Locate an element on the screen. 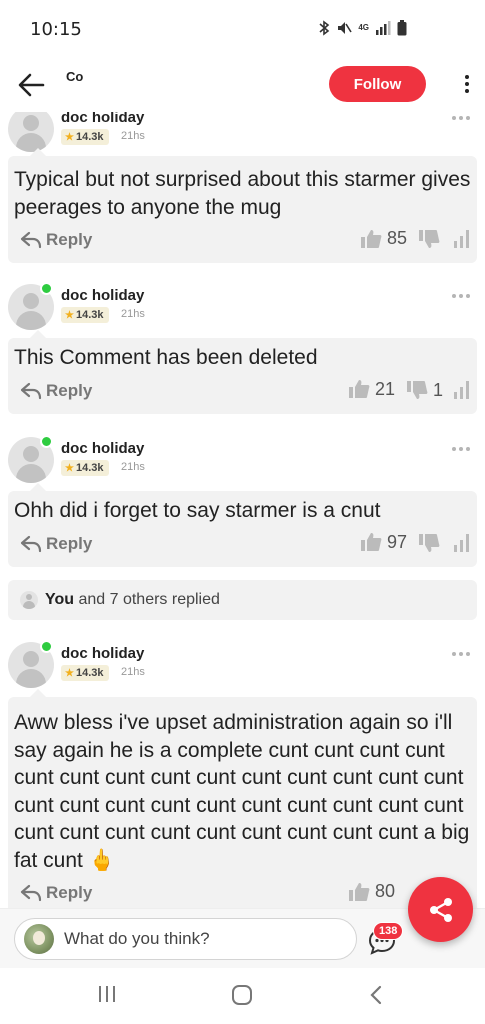 The height and width of the screenshot is (1024, 485). recent-apps-button is located at coordinates (107, 996).